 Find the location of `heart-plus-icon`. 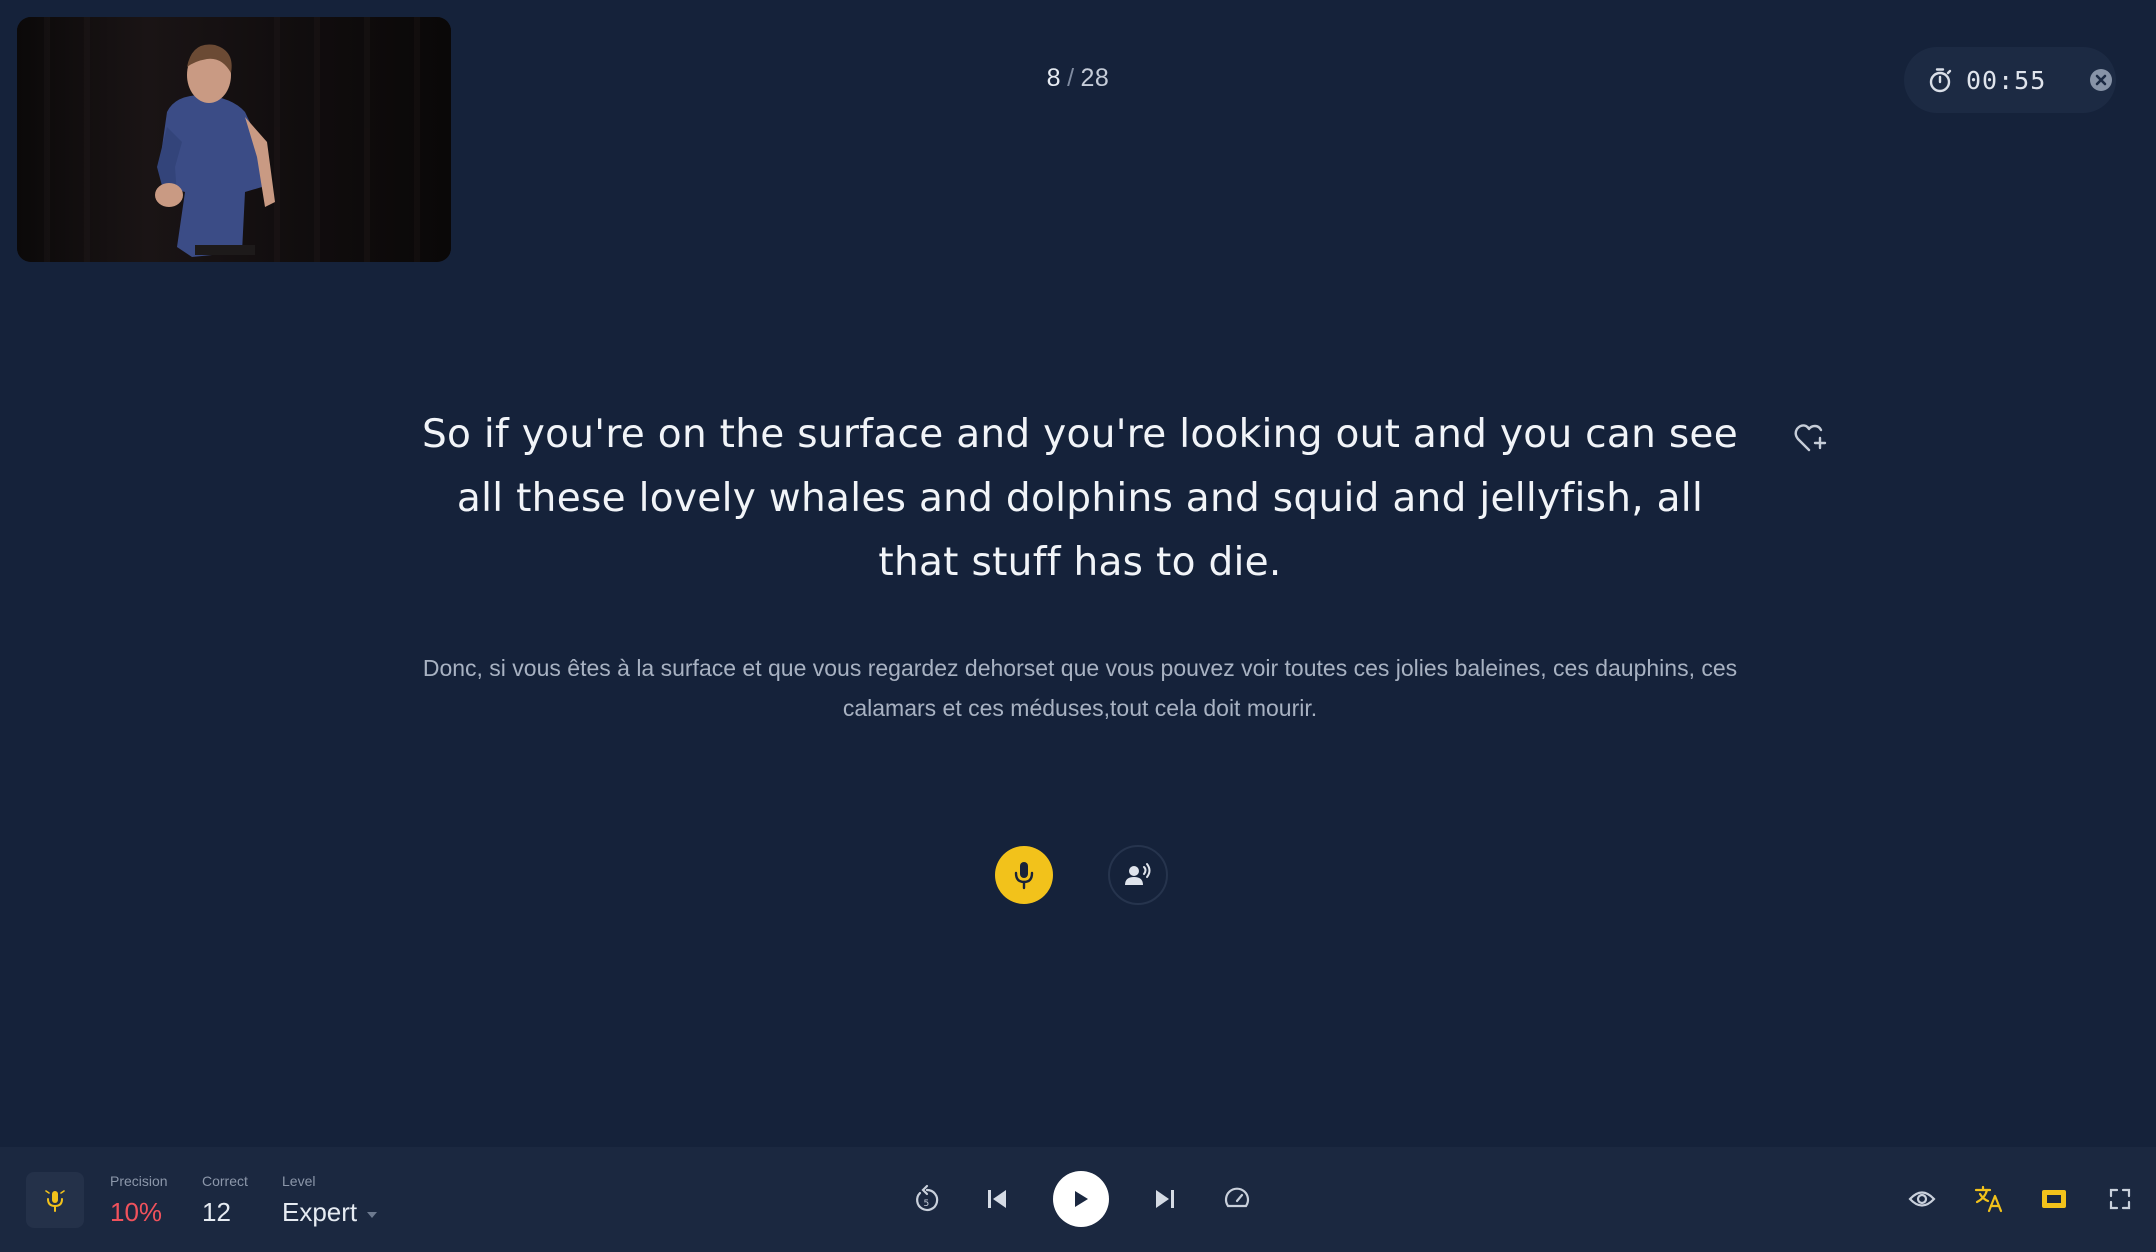

heart-plus-icon is located at coordinates (1810, 438).